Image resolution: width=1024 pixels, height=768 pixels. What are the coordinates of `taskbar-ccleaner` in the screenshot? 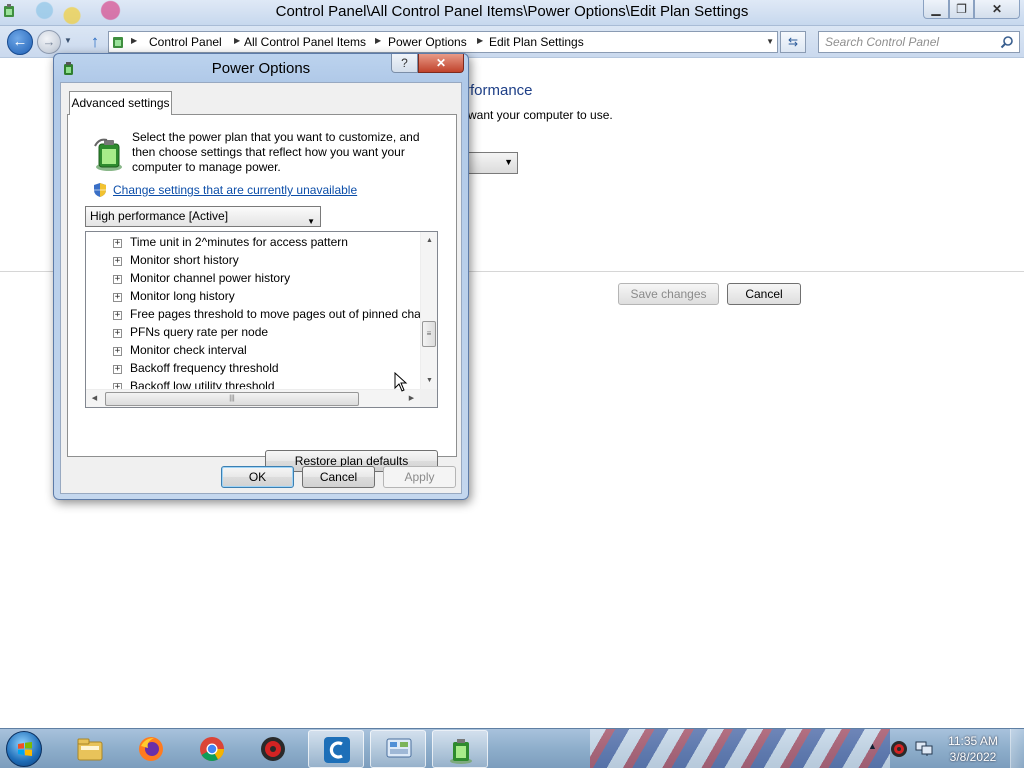 It's located at (336, 749).